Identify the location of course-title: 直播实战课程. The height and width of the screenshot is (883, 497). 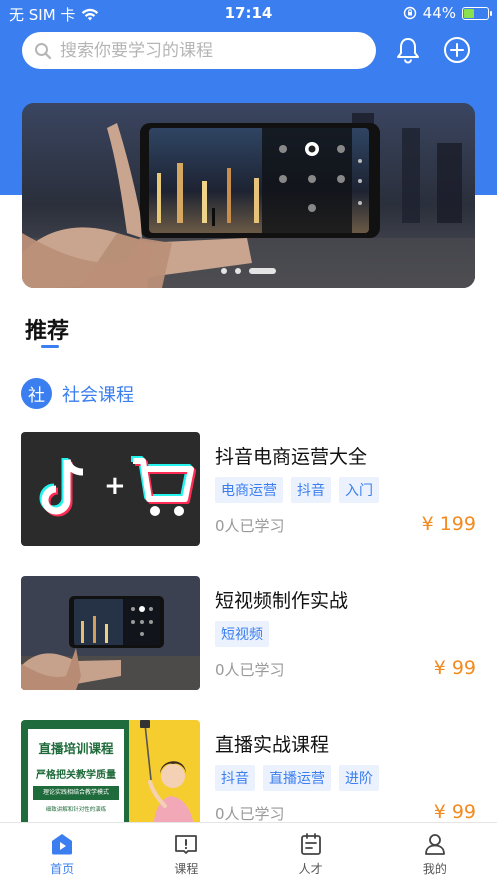
(272, 745).